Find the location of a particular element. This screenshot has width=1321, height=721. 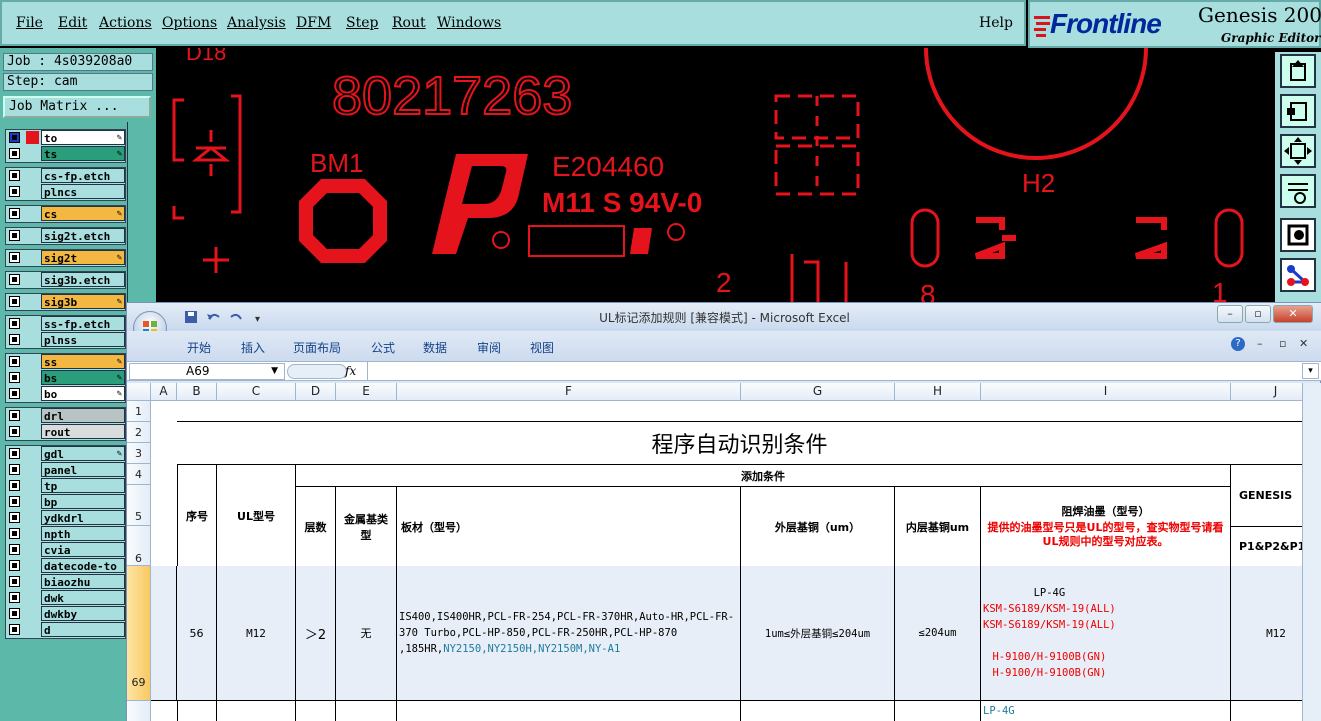

layer-name: panel is located at coordinates (83, 469).